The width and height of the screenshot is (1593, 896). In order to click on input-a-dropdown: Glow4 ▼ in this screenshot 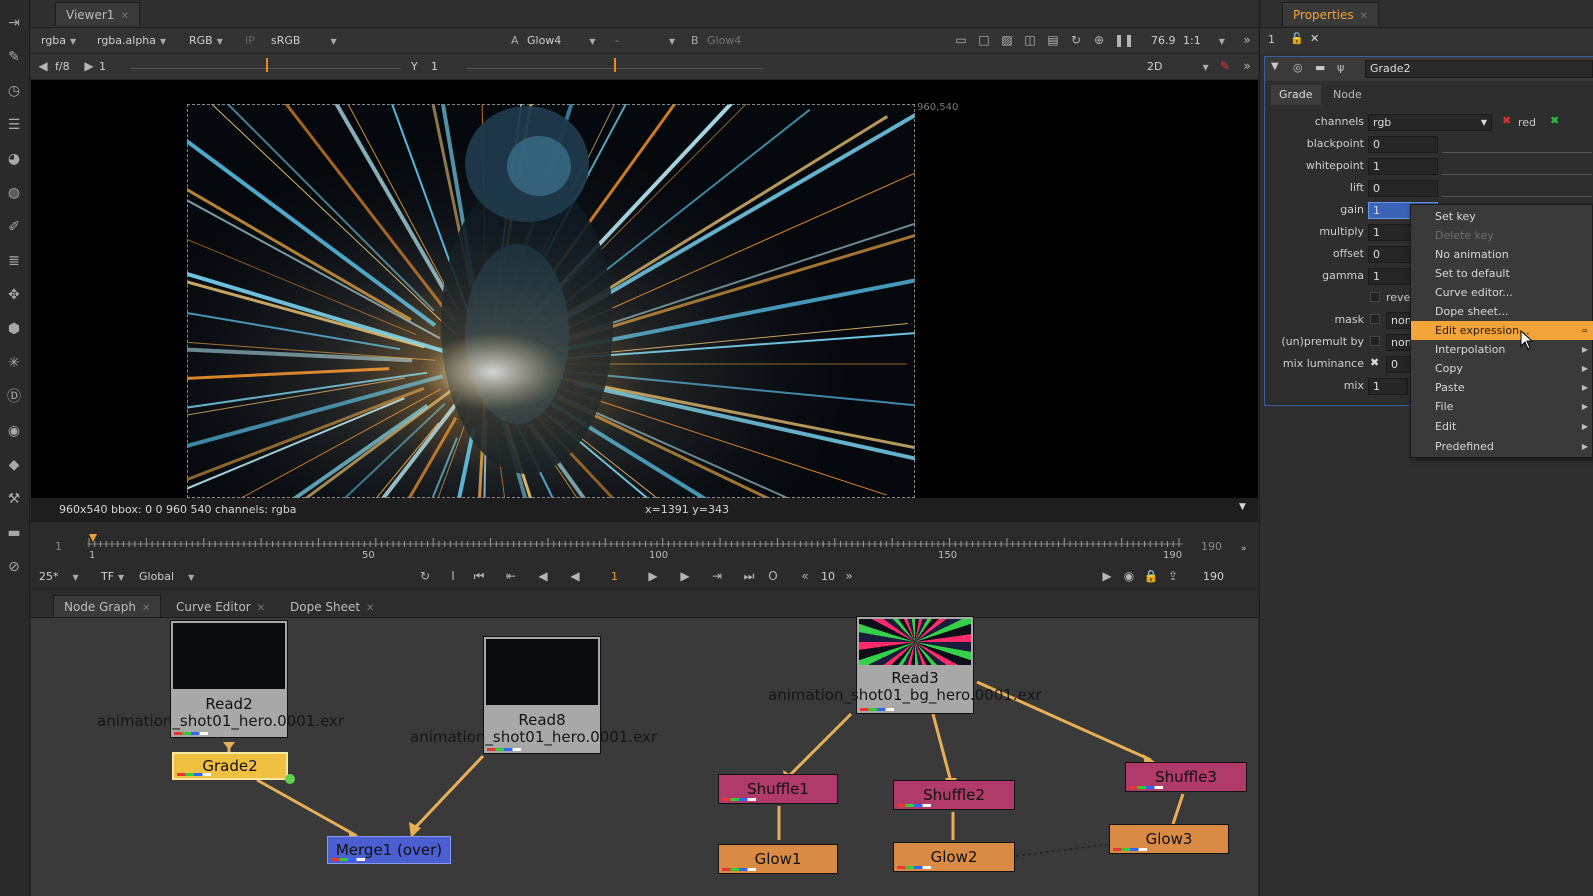, I will do `click(559, 41)`.